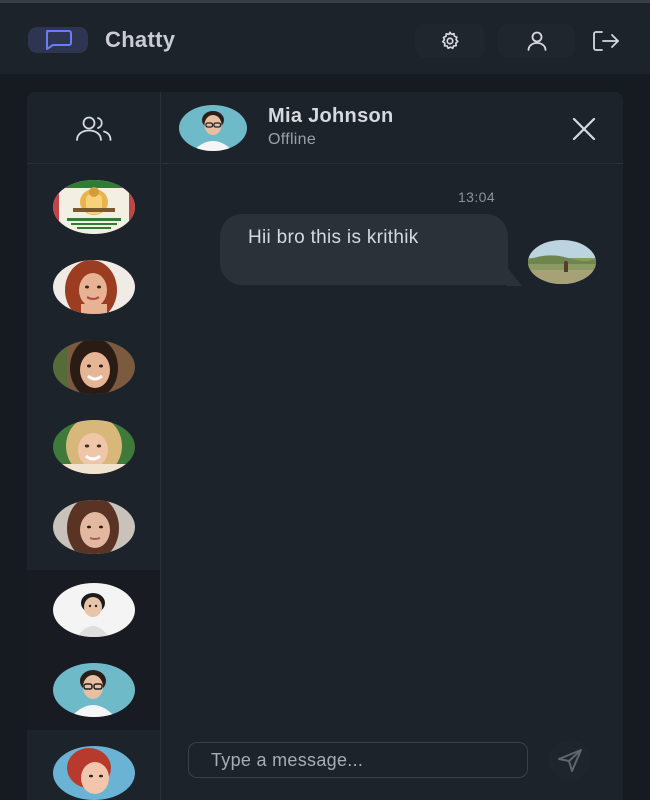 This screenshot has height=800, width=650. I want to click on avatar-saraswati, so click(93, 207).